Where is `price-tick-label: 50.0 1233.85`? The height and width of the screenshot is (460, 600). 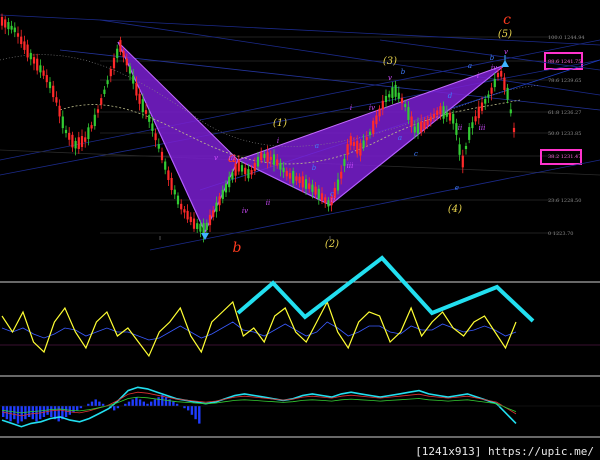
price-tick-label: 50.0 1233.85 is located at coordinates (564, 134).